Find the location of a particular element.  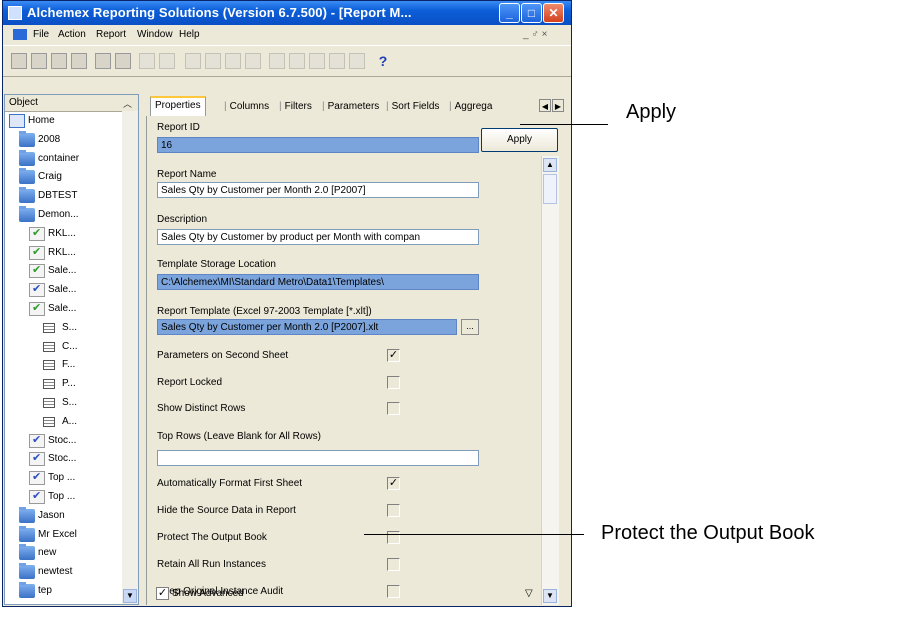

menu-file: File is located at coordinates (41, 34).